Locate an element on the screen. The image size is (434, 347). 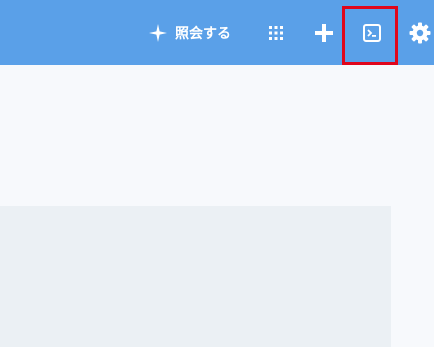
sparkle-icon is located at coordinates (158, 33).